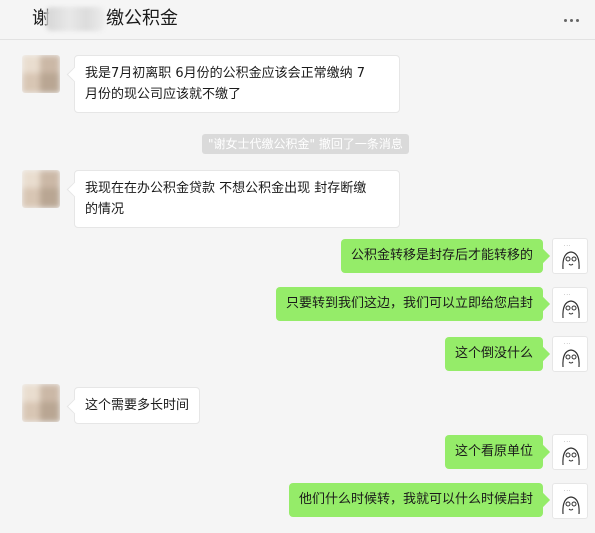 The width and height of the screenshot is (595, 533). What do you see at coordinates (226, 188) in the screenshot?
I see `message-text-line: 我现在在办公积金贷款 不想公积金出现 封存断缴` at bounding box center [226, 188].